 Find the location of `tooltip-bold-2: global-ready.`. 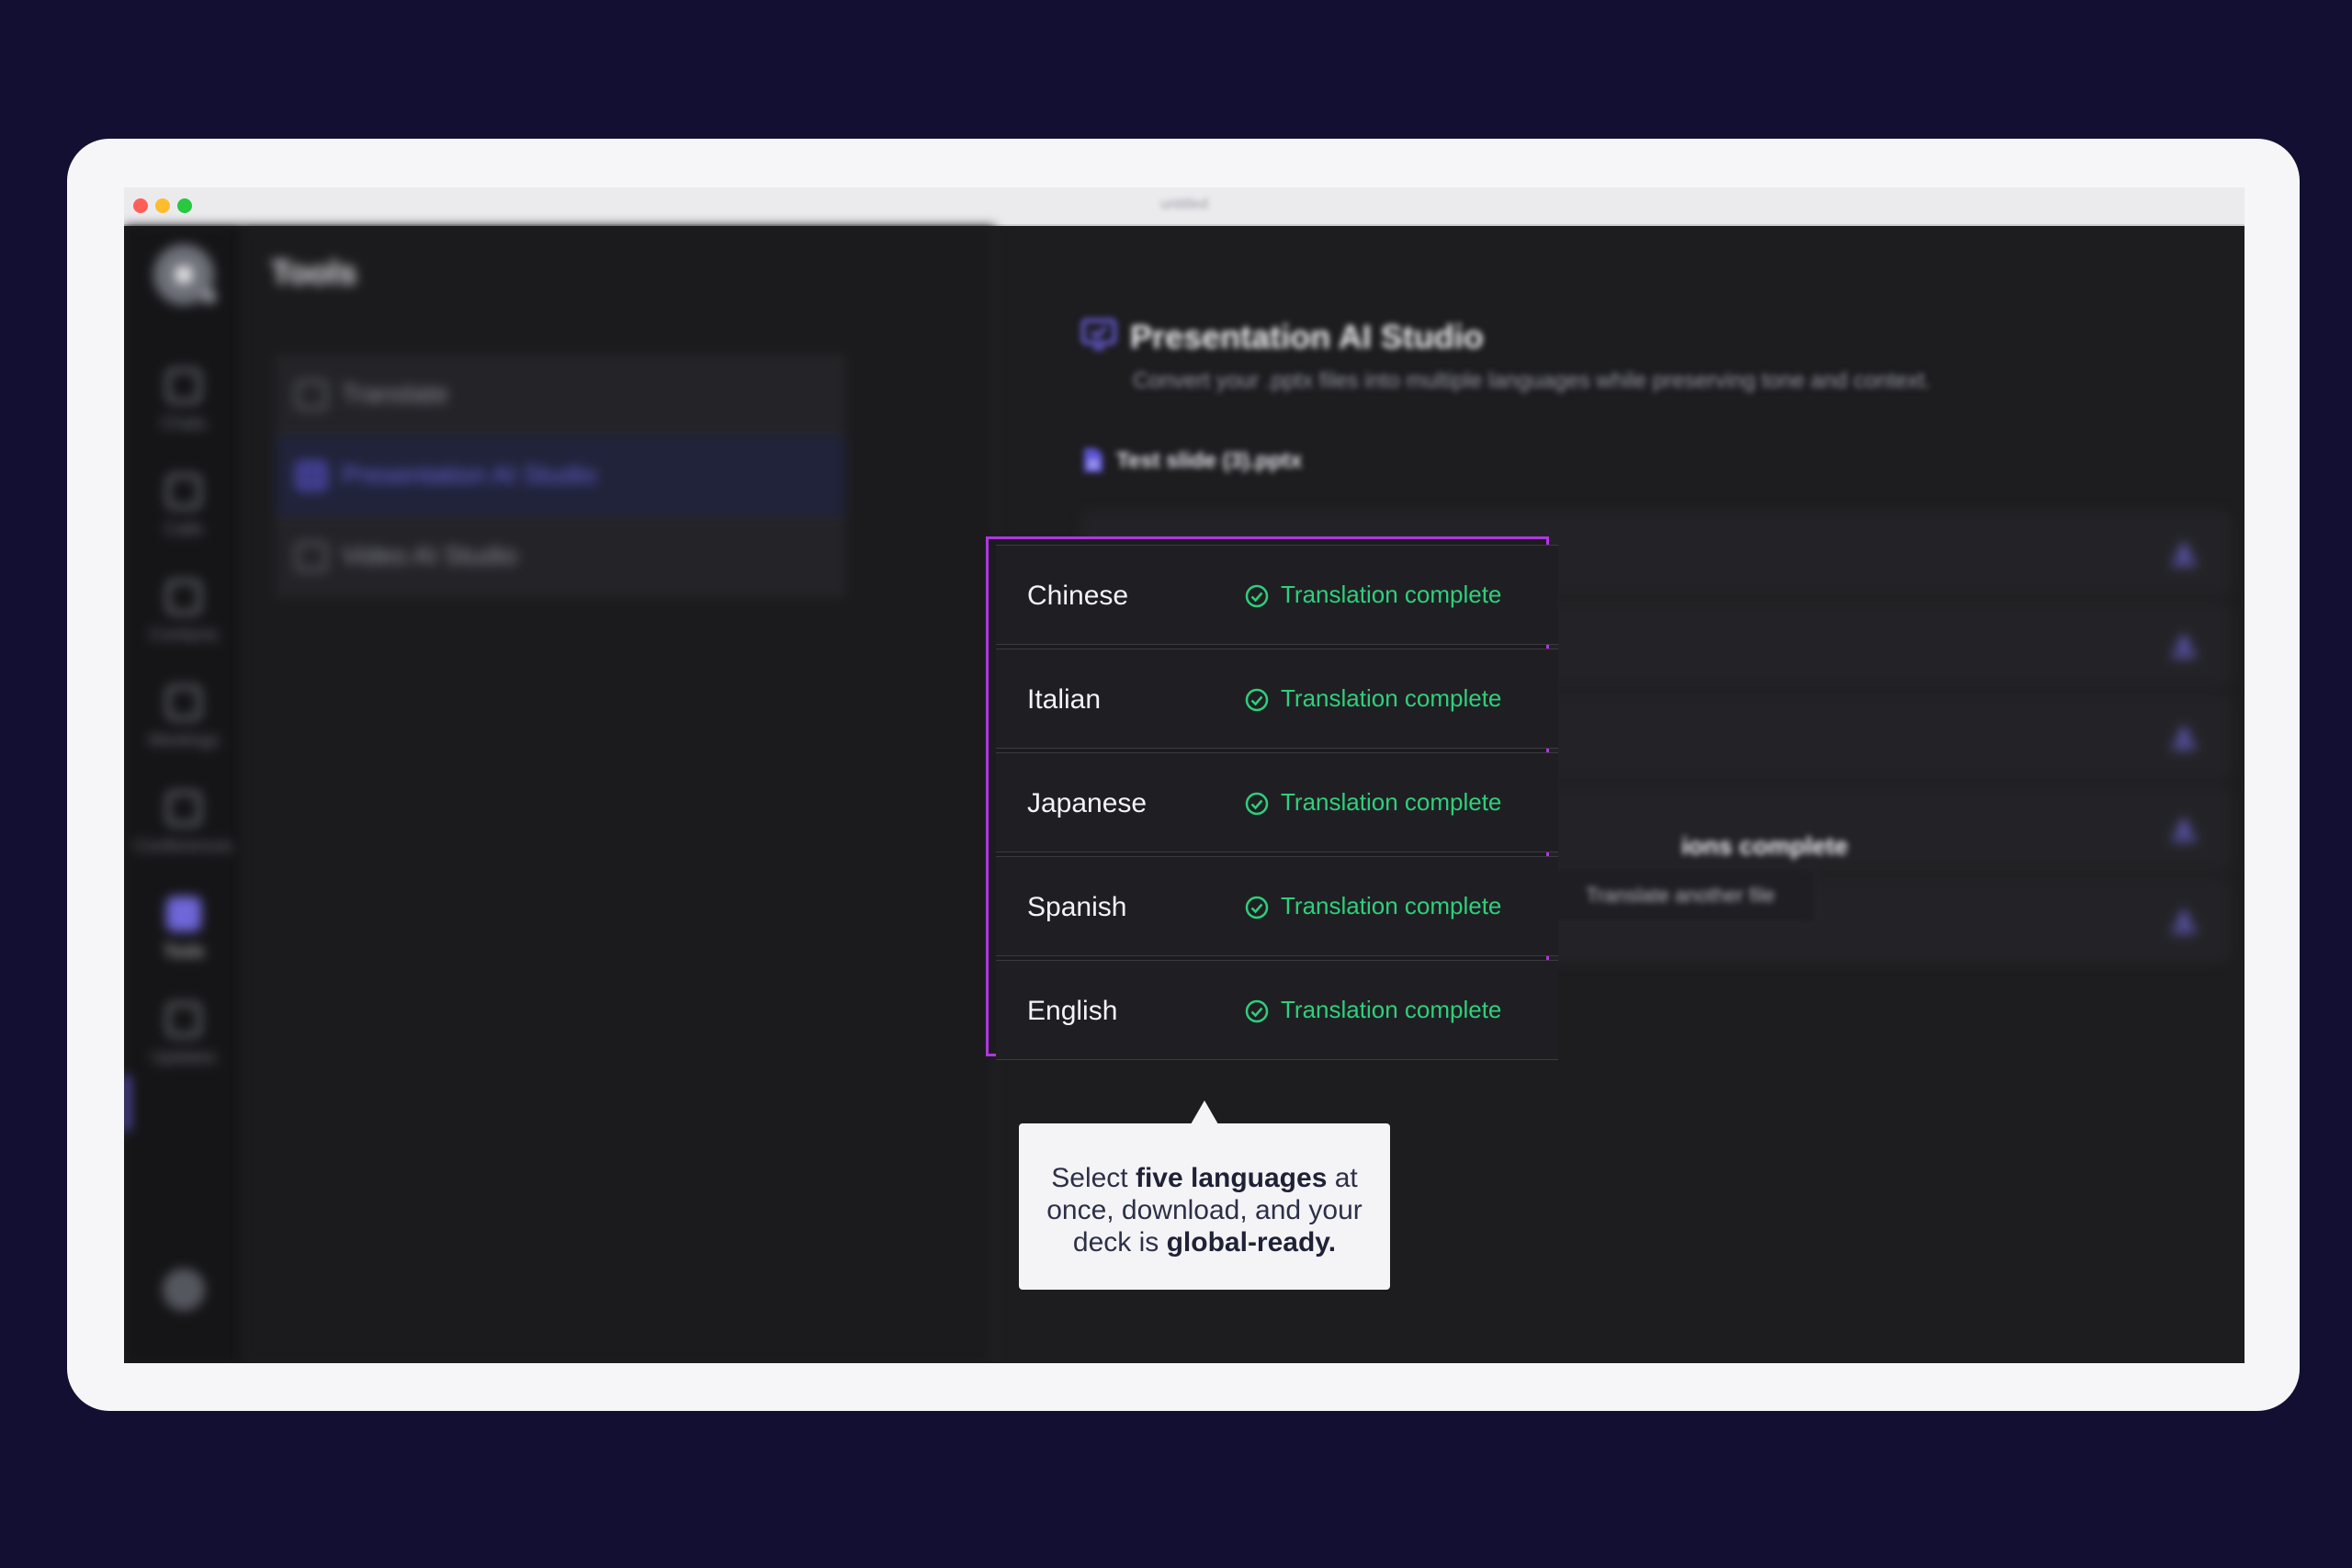

tooltip-bold-2: global-ready. is located at coordinates (1251, 1243).